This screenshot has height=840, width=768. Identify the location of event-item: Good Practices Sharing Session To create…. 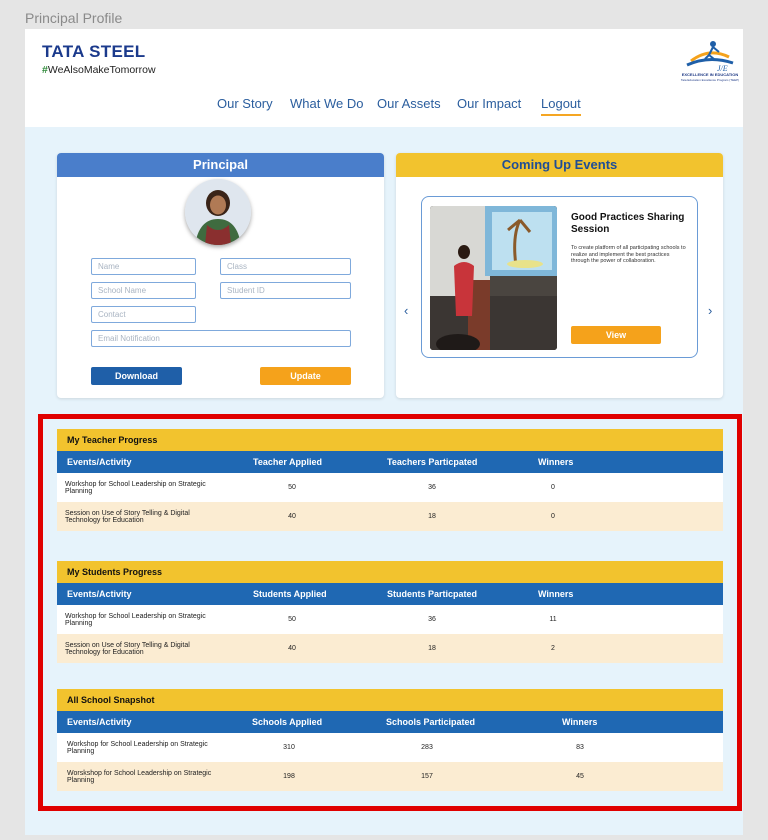
(559, 277).